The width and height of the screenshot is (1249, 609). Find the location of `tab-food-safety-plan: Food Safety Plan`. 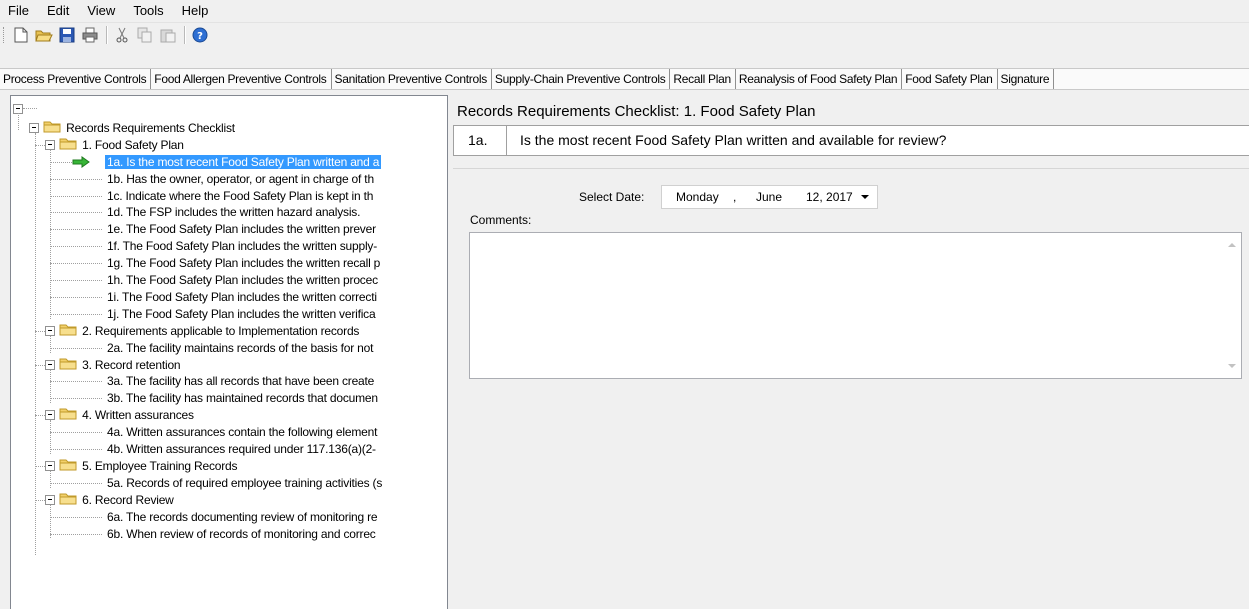

tab-food-safety-plan: Food Safety Plan is located at coordinates (950, 79).